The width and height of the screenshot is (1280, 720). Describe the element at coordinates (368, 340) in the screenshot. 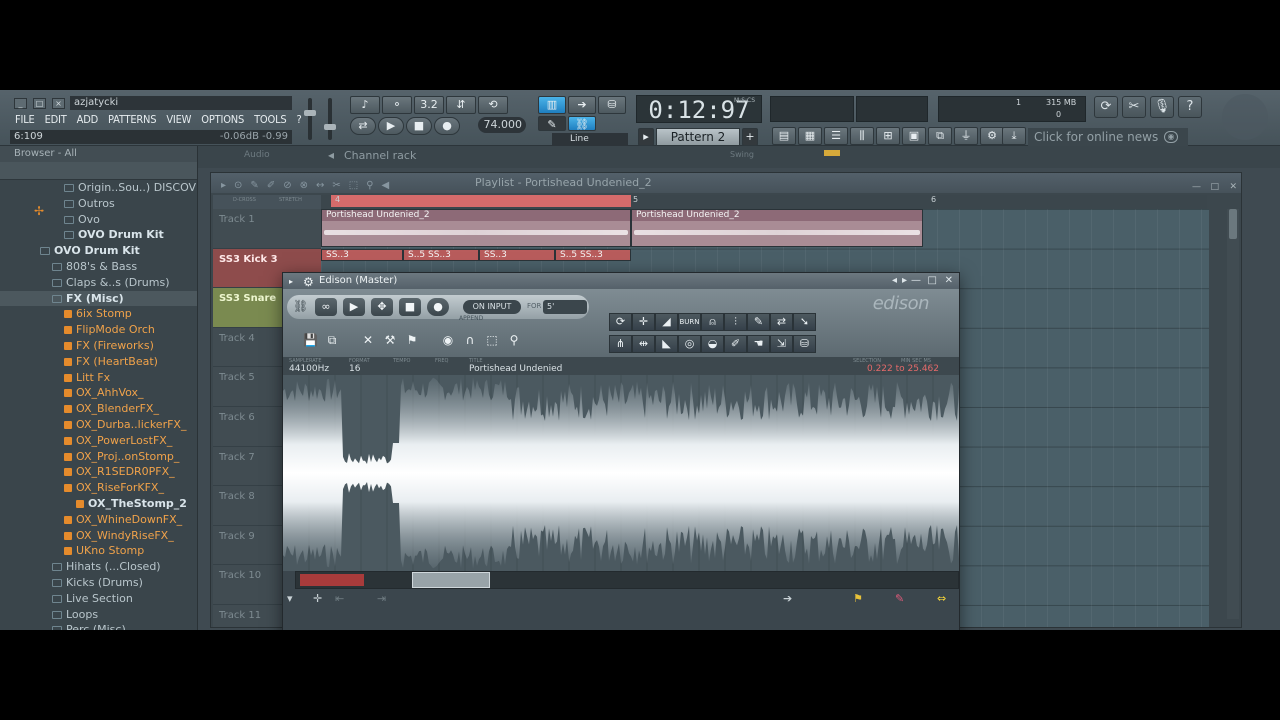

I see `cut-icon: ✕` at that location.